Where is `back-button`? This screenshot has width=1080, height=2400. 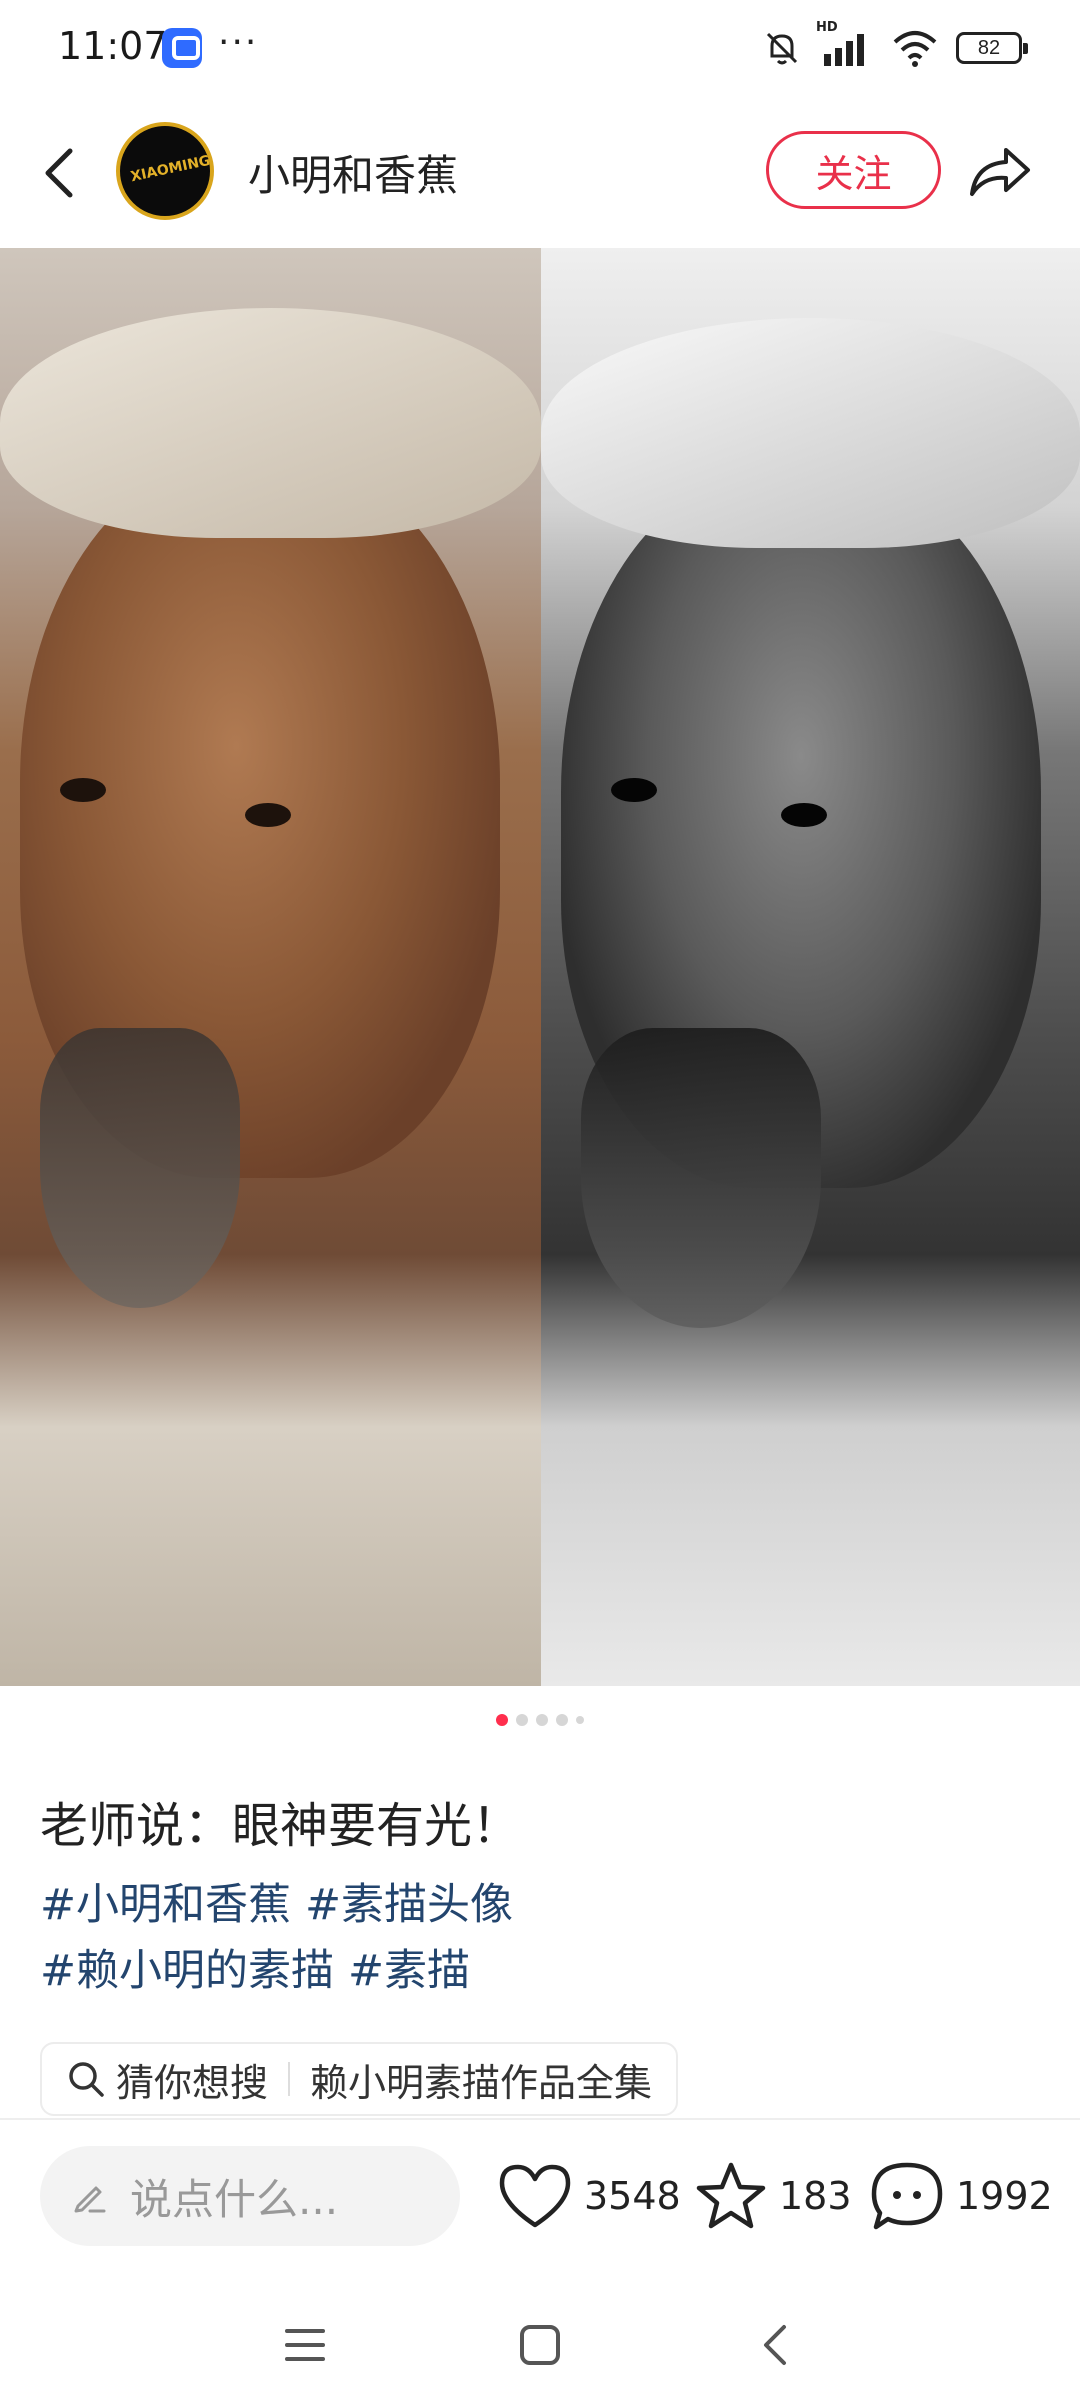 back-button is located at coordinates (60, 173).